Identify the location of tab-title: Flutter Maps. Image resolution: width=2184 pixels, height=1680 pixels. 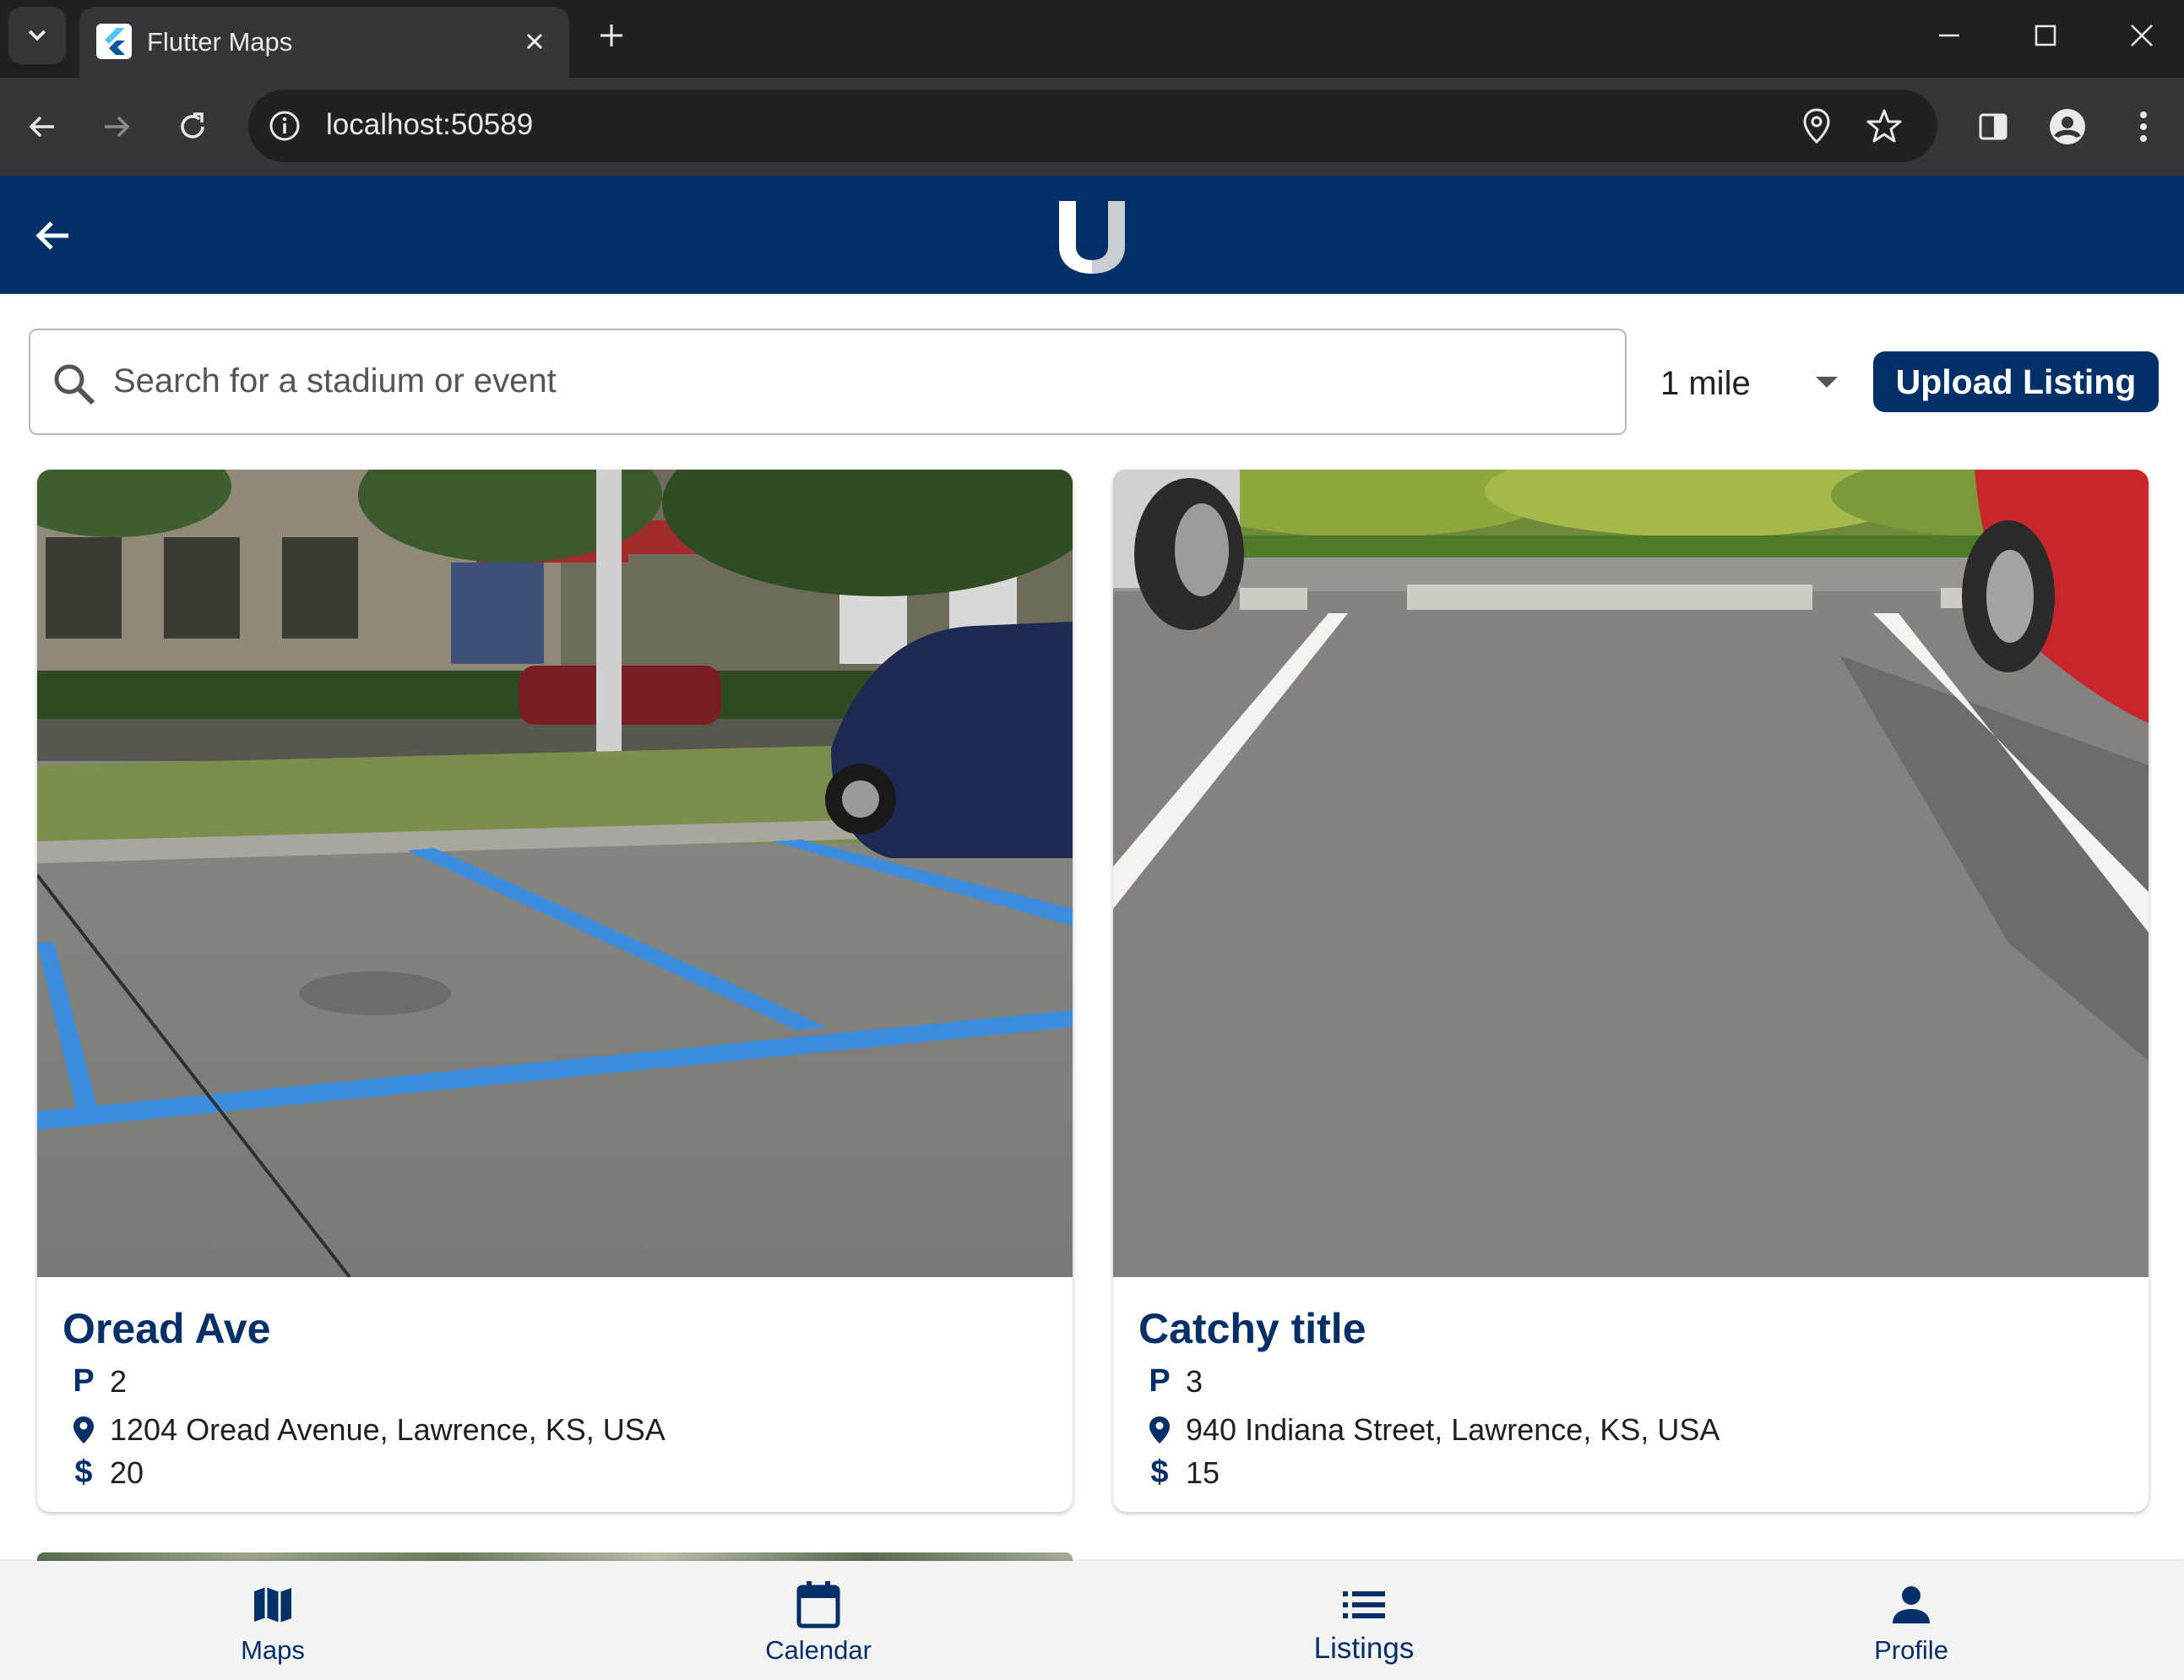
(220, 42).